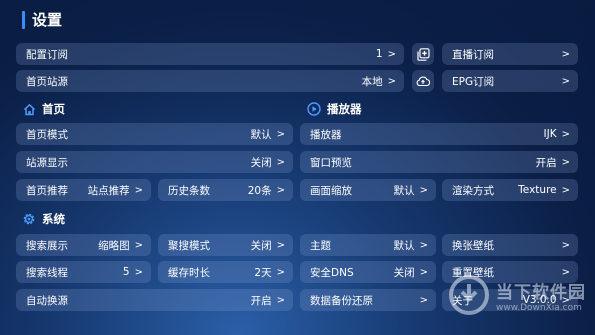 The width and height of the screenshot is (595, 335). Describe the element at coordinates (473, 190) in the screenshot. I see `item-label: 渲染方式` at that location.